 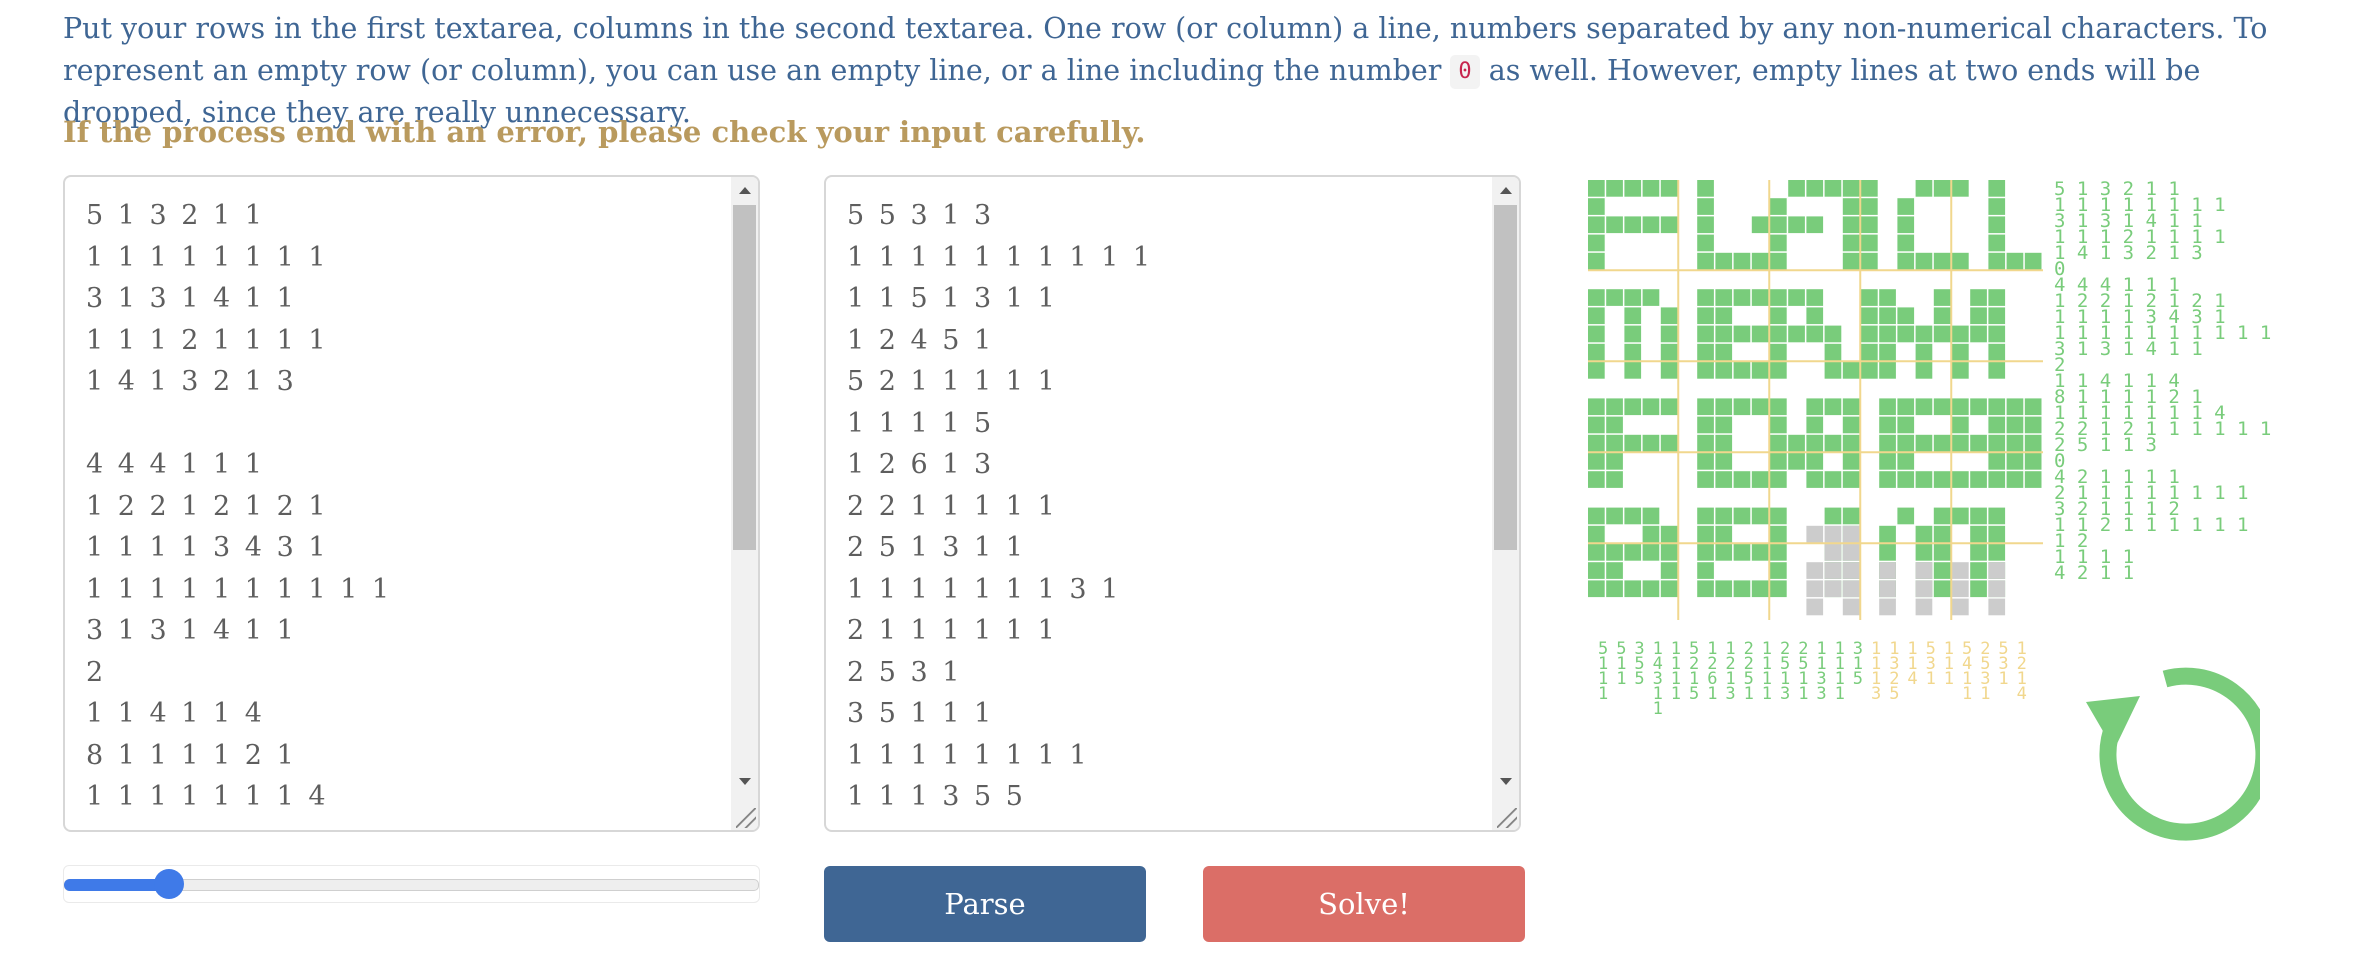 I want to click on column-clue: 14311, so click(x=1658, y=679).